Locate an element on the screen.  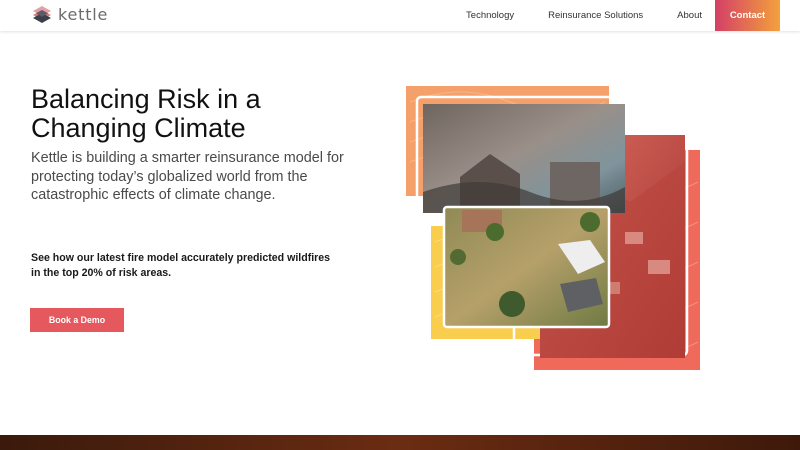
flood-photo is located at coordinates (526, 267).